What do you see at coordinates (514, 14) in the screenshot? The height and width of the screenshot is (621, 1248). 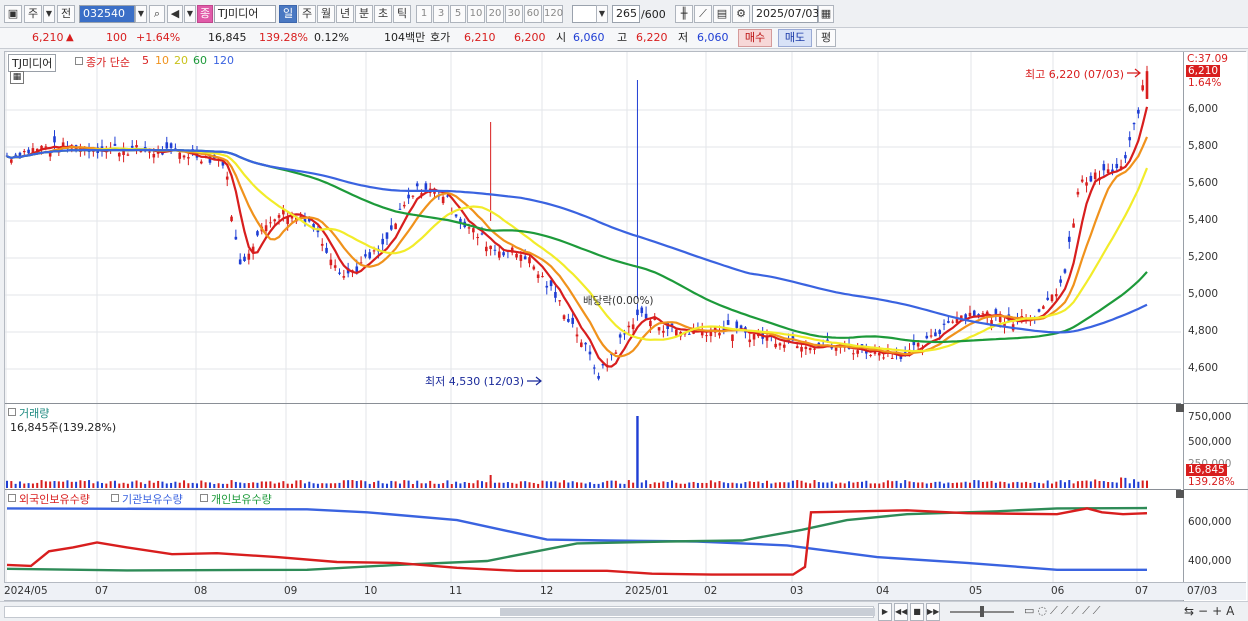 I see `interval-button: 30` at bounding box center [514, 14].